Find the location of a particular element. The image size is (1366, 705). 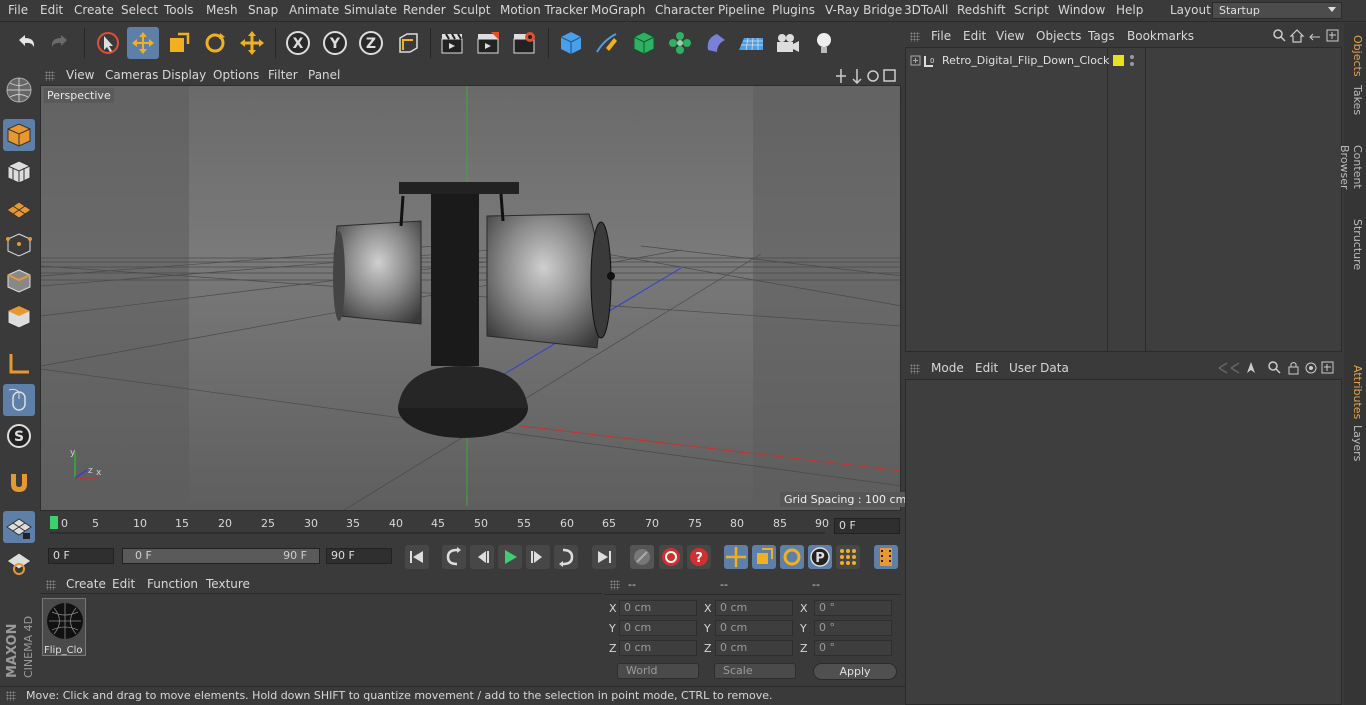

attributes-menu-edit: Edit is located at coordinates (986, 368).